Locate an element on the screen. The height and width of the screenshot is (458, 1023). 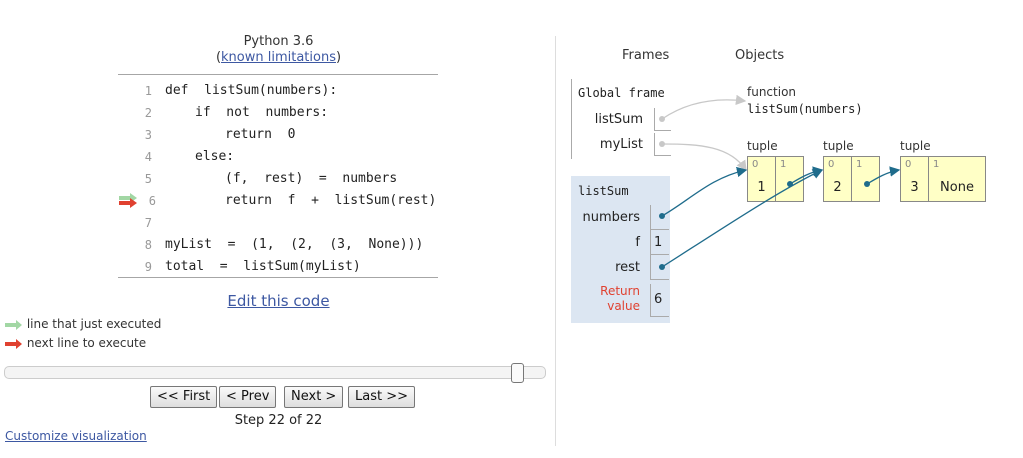
tuple-2-next-pointer is located at coordinates (882, 176).